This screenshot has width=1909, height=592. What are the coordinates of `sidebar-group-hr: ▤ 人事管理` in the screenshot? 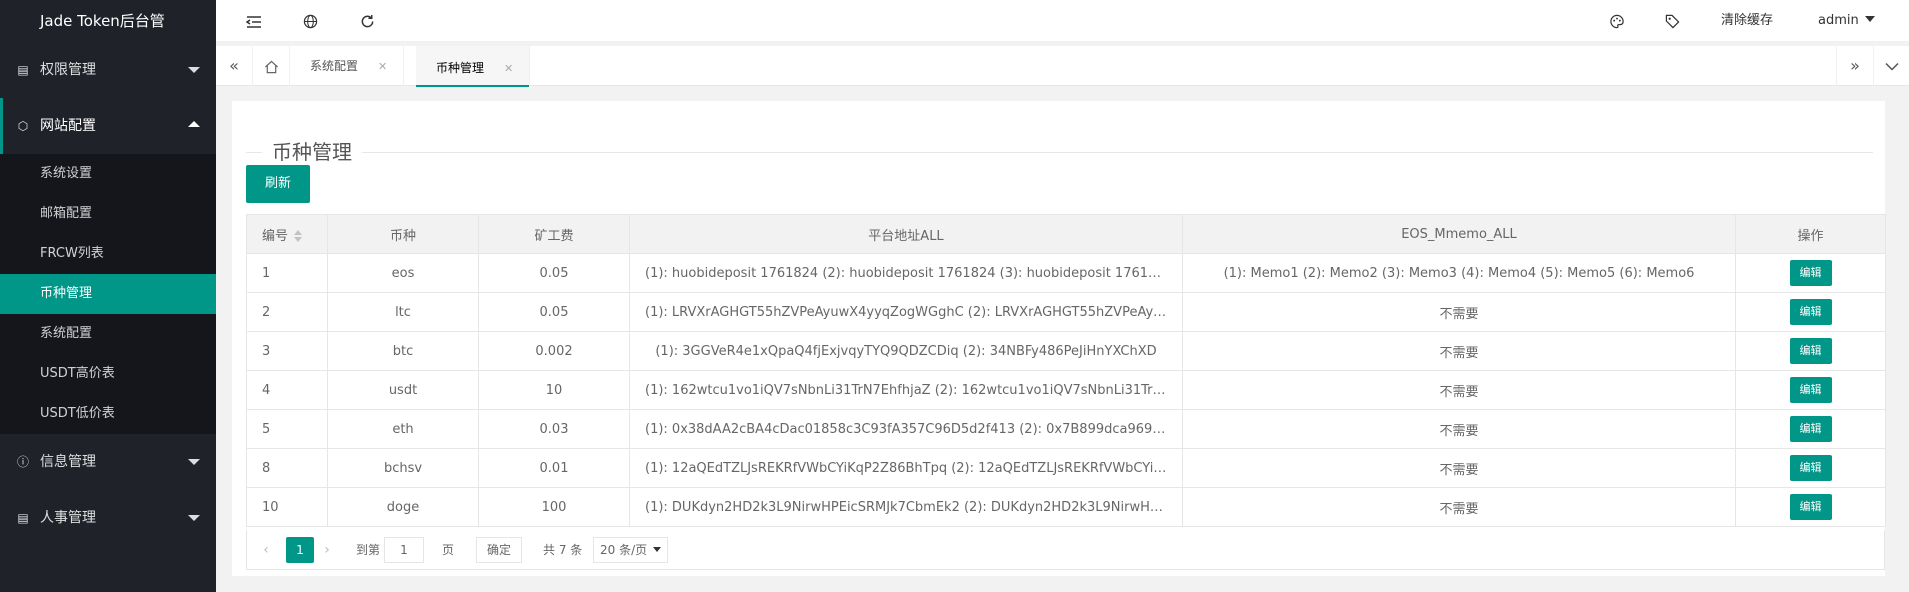 It's located at (108, 518).